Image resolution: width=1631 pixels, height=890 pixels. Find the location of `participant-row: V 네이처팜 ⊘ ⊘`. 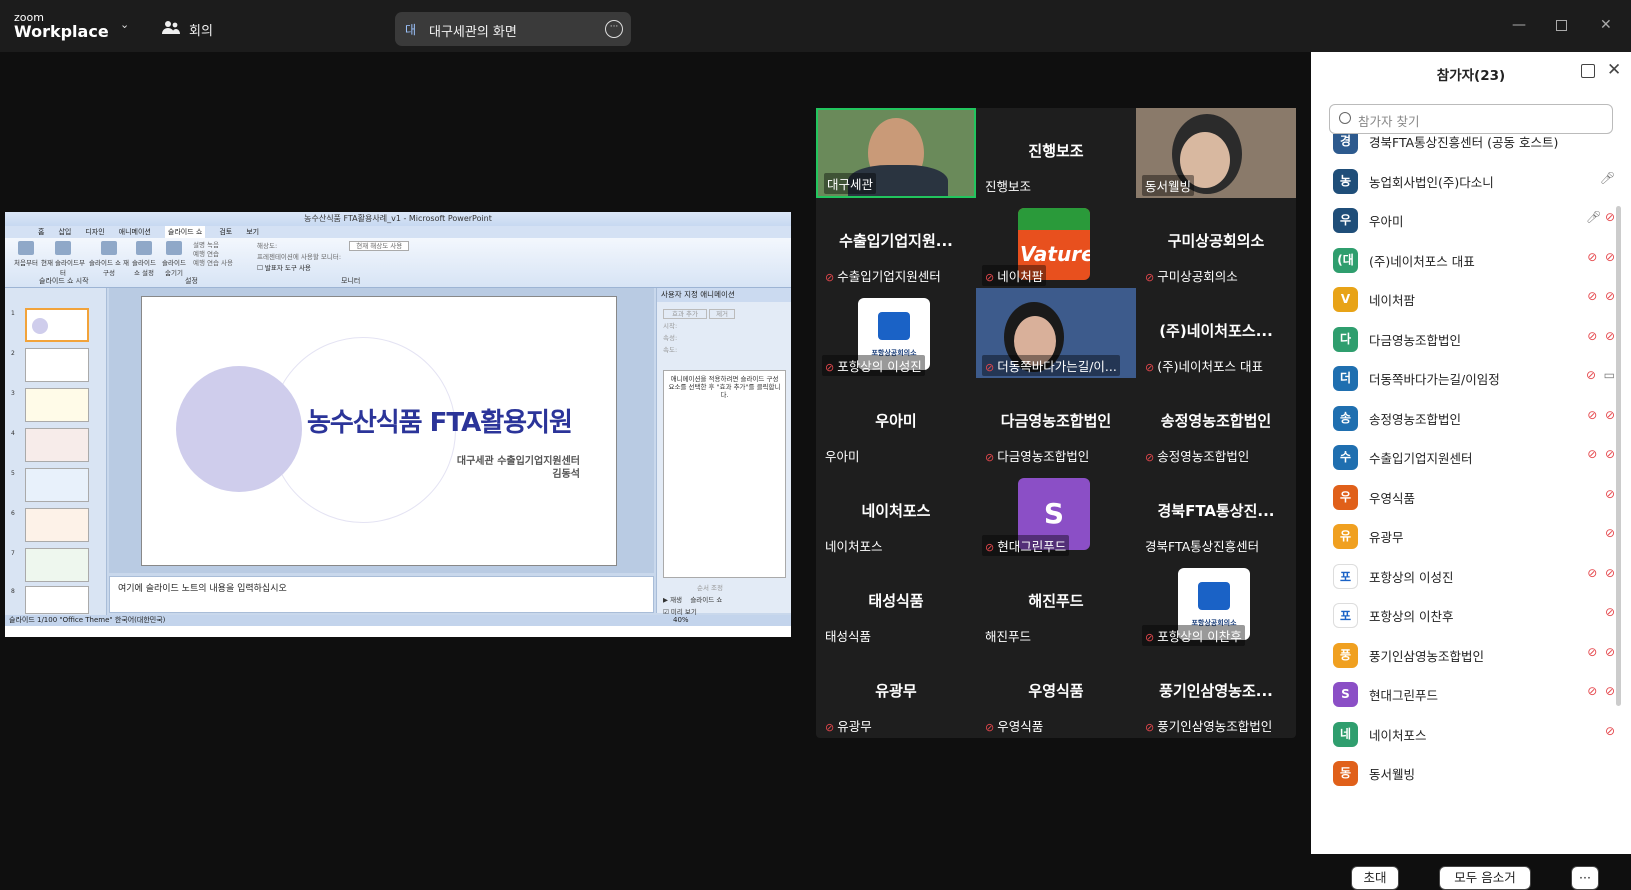

participant-row: V 네이처팜 ⊘ ⊘ is located at coordinates (1476, 299).